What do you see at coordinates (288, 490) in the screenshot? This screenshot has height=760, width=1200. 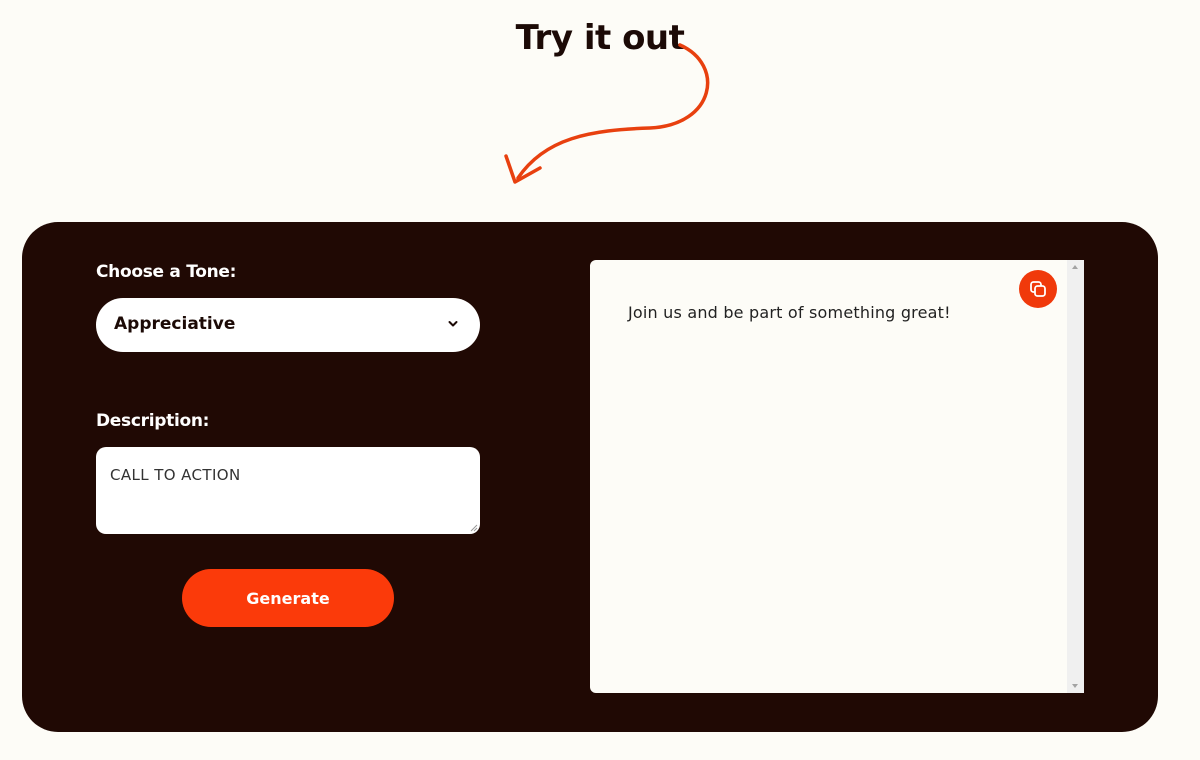 I see `description-textarea: CALL TO ACTION` at bounding box center [288, 490].